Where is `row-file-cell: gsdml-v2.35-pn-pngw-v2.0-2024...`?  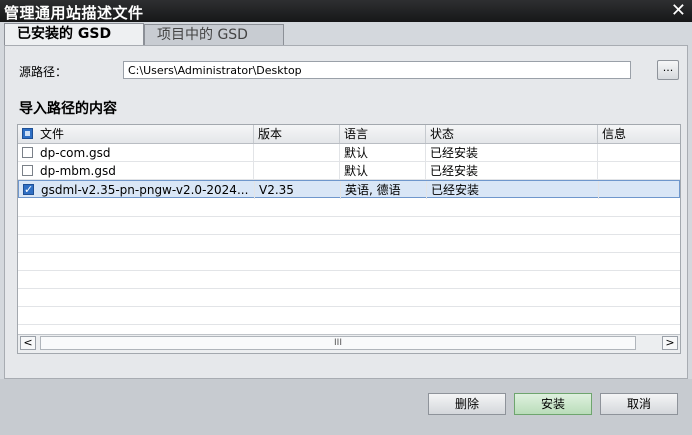 row-file-cell: gsdml-v2.35-pn-pngw-v2.0-2024... is located at coordinates (137, 190).